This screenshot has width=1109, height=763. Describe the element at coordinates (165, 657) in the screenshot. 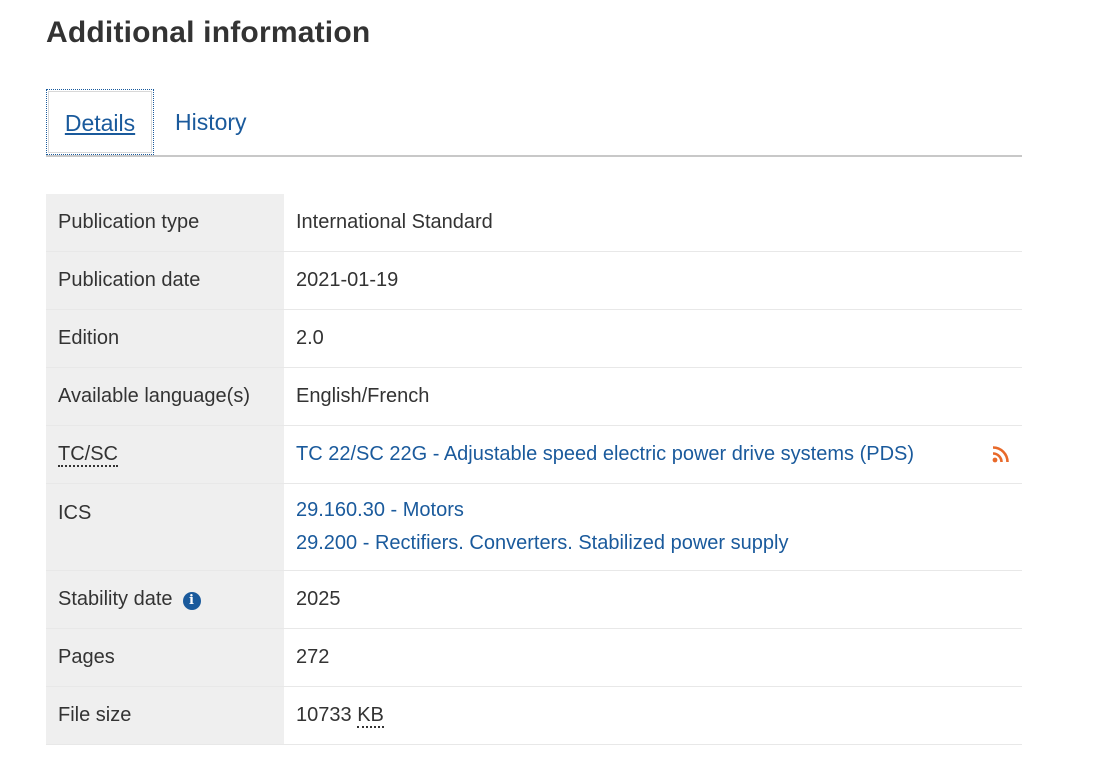

I see `pages-label: Pages` at that location.